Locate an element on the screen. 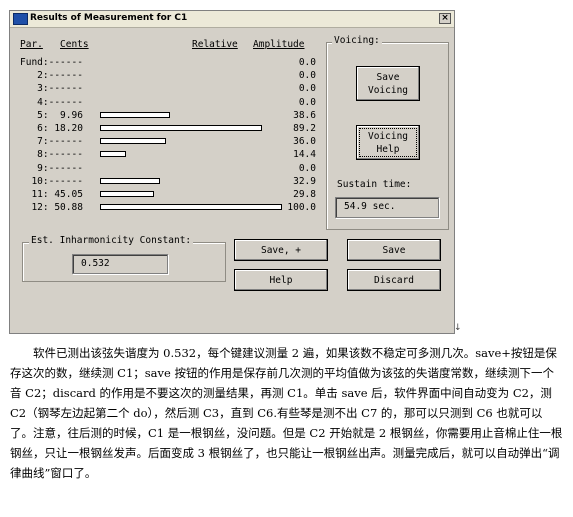  return-arrow-icon: ↓ is located at coordinates (458, 328).